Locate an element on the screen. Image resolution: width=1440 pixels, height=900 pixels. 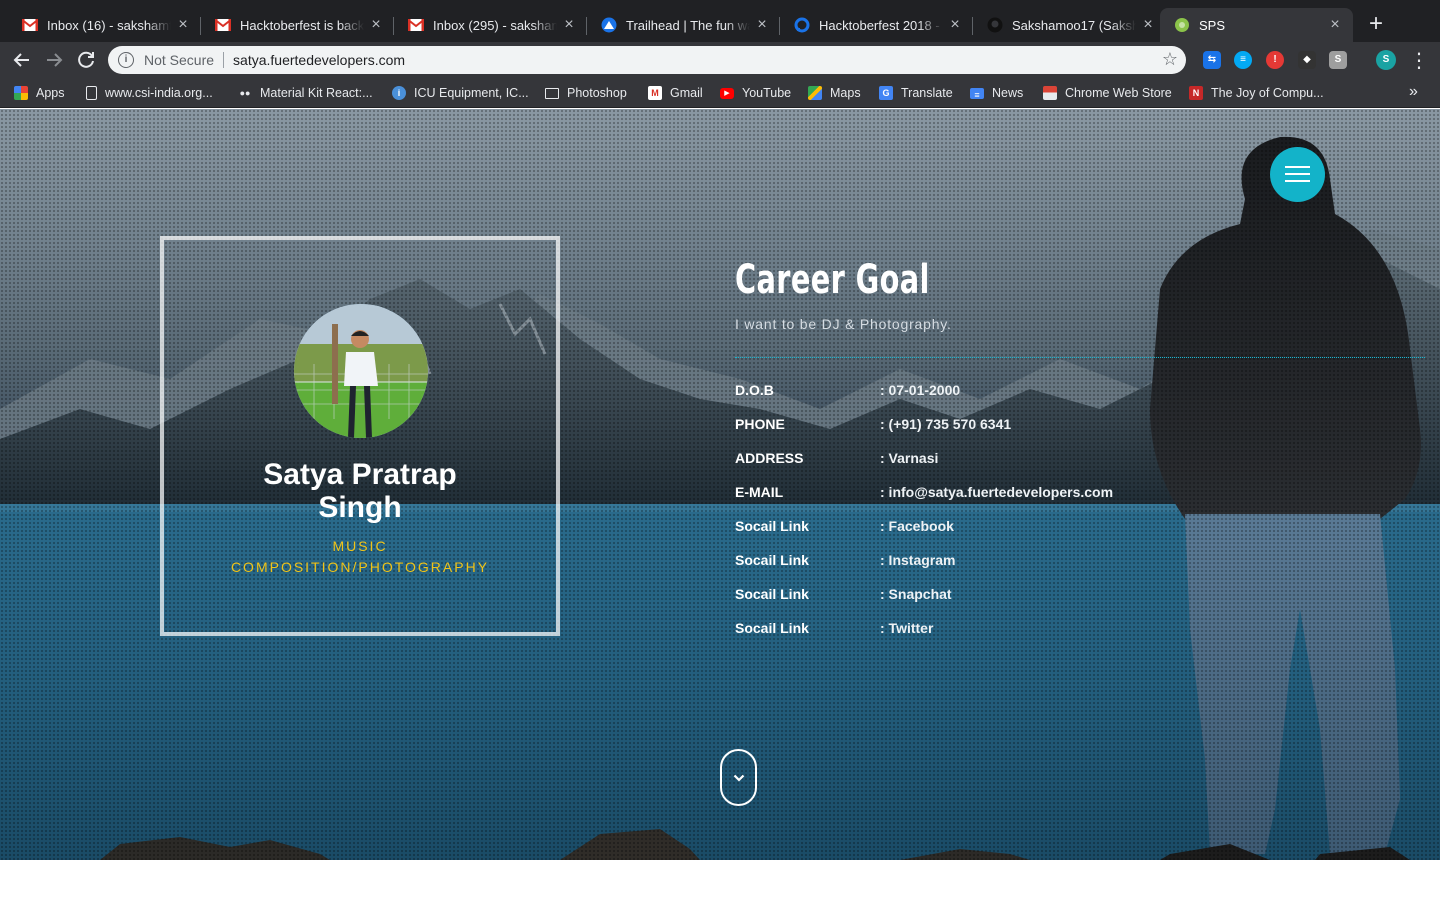
bookmark-label: Gmail is located at coordinates (686, 93).